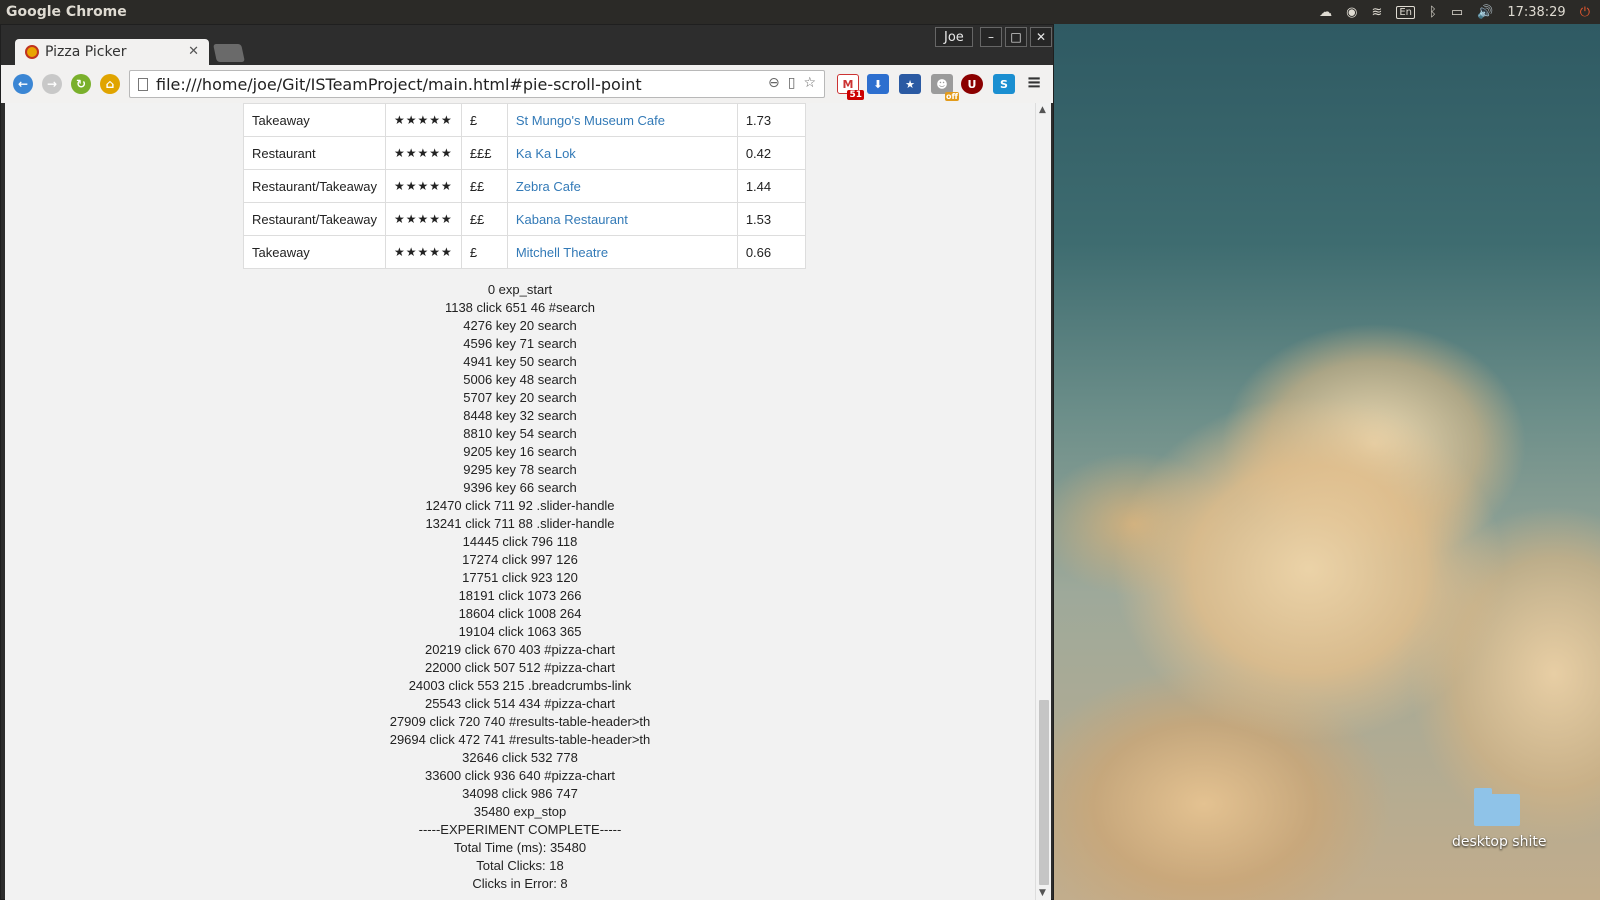 Image resolution: width=1600 pixels, height=900 pixels. I want to click on log-line: 35480 exp_stop, so click(520, 811).